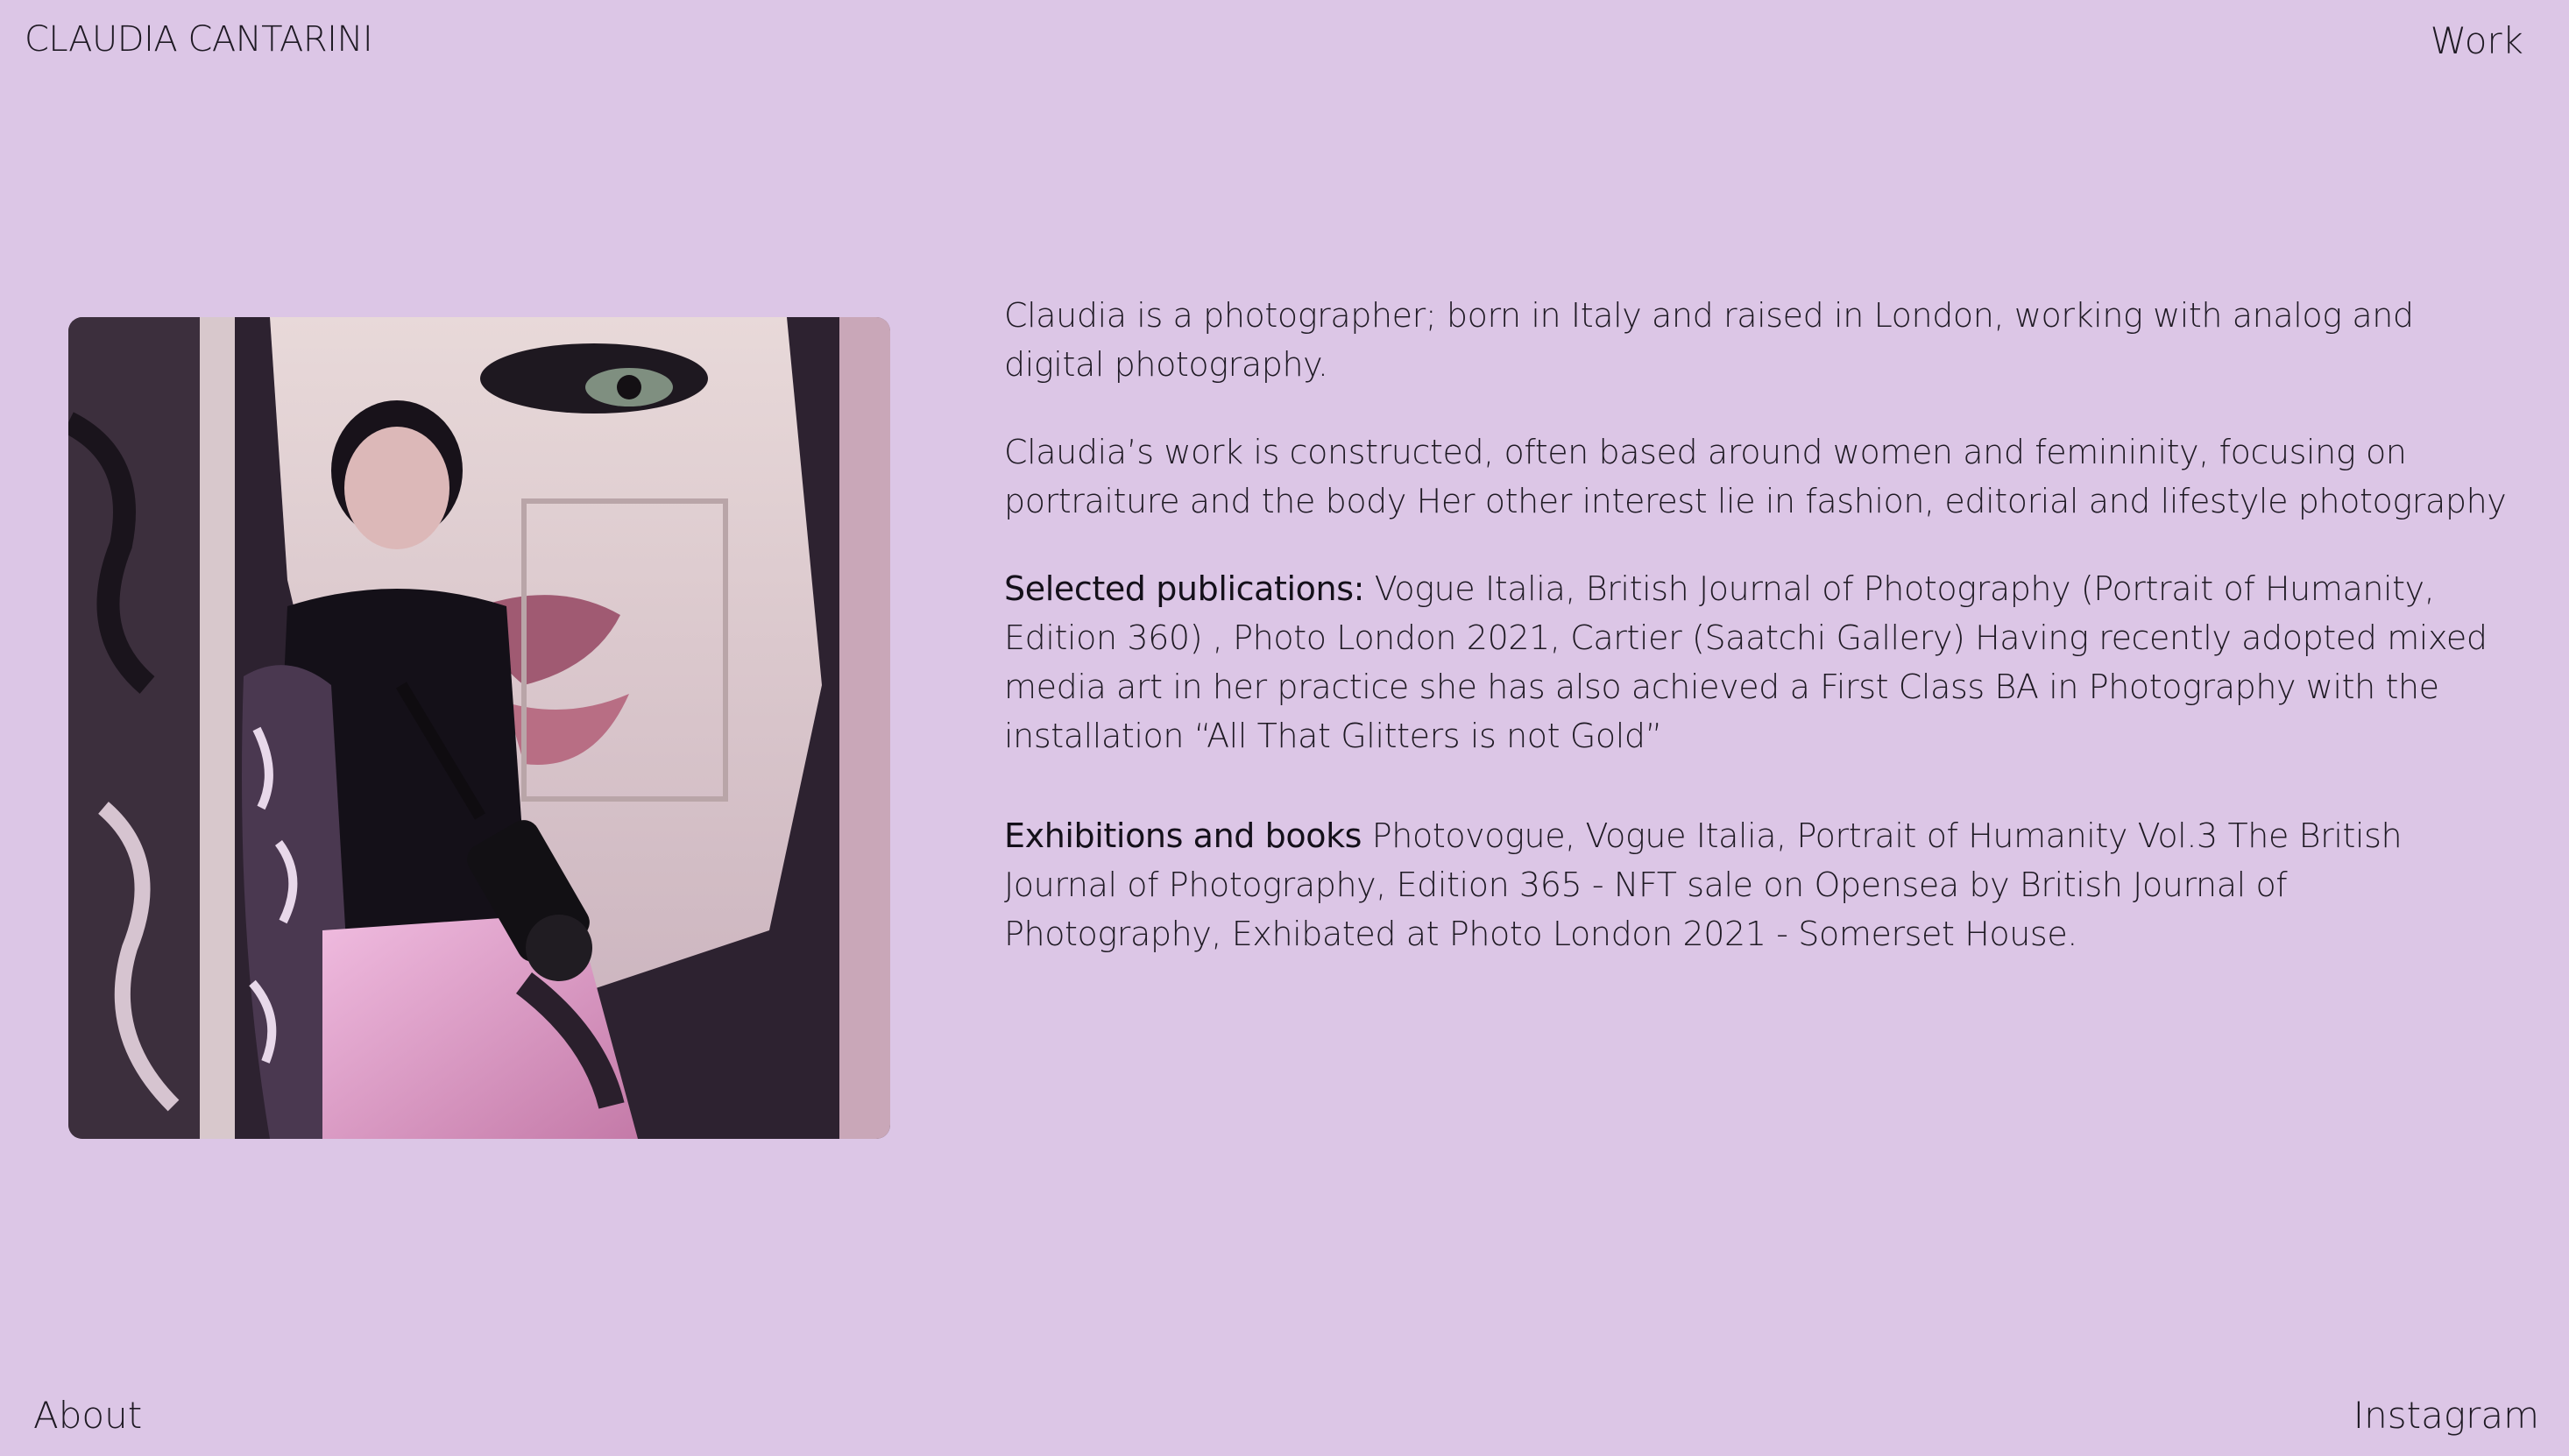  I want to click on nav-work-link: Work, so click(2477, 40).